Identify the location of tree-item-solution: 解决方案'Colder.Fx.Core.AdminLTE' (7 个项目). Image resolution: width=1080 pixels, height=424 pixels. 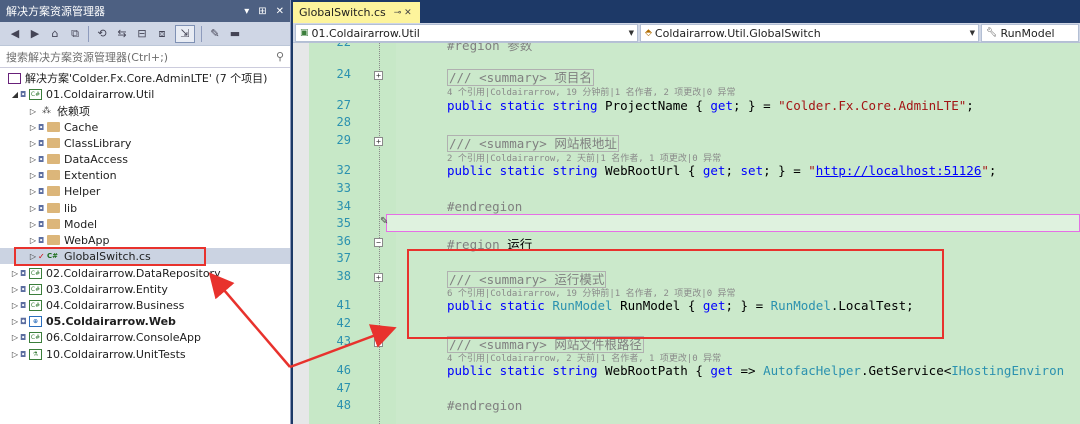
(136, 78).